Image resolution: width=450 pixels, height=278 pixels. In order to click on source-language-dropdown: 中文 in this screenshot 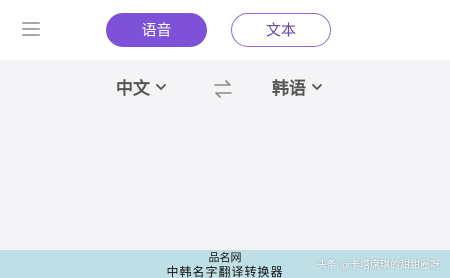, I will do `click(141, 89)`.